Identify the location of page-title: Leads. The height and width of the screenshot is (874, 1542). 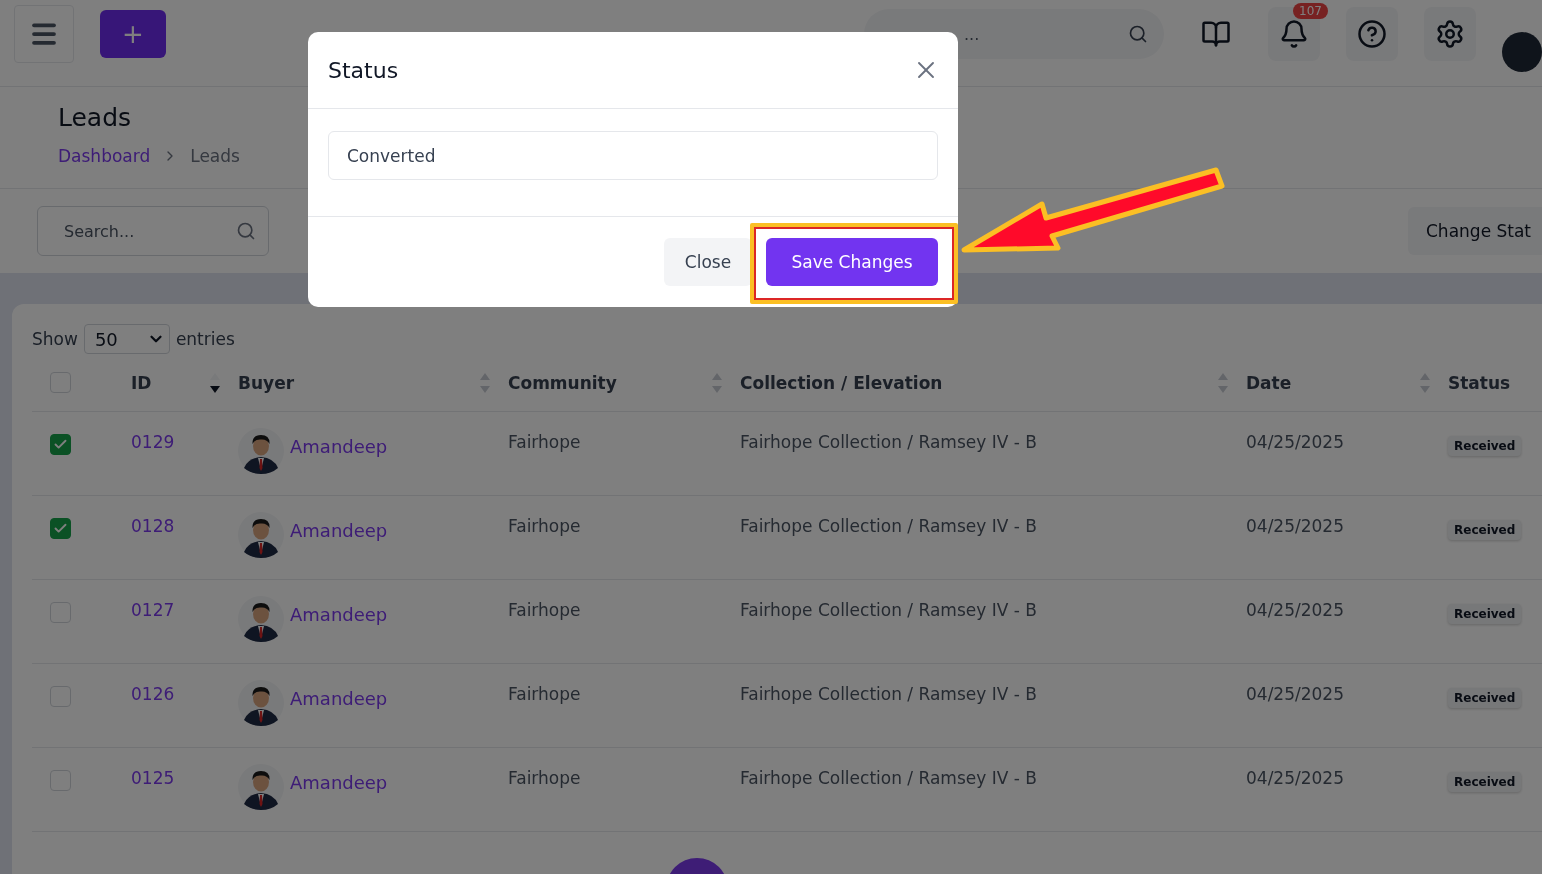
(95, 117).